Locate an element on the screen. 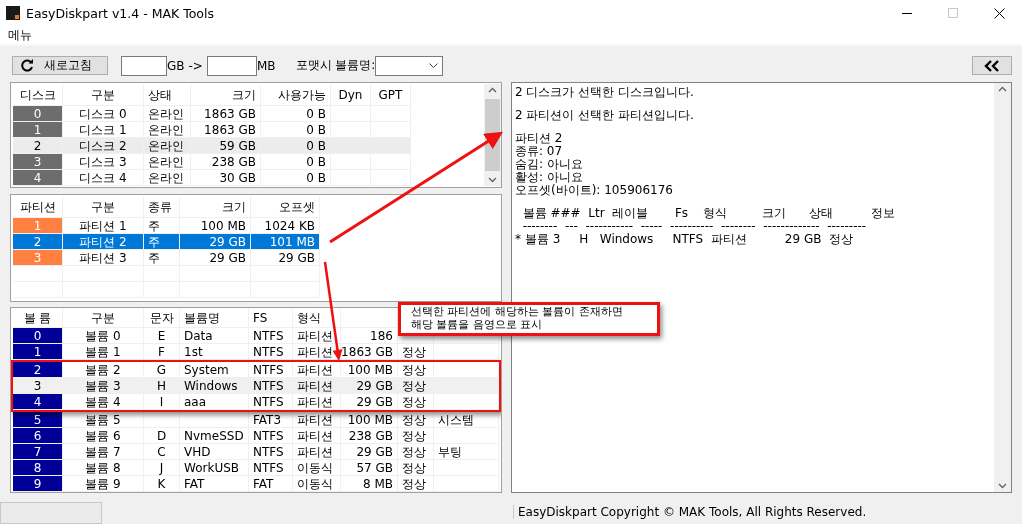  table-cell: C is located at coordinates (162, 451).